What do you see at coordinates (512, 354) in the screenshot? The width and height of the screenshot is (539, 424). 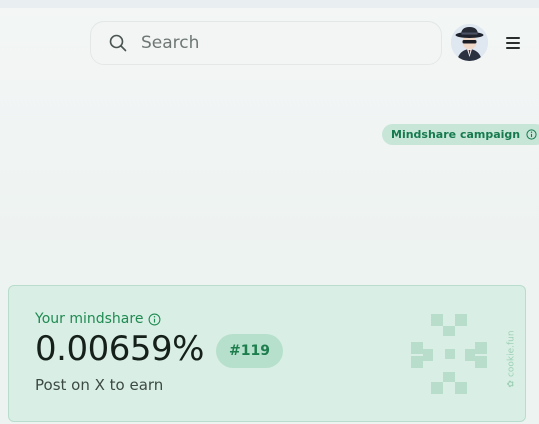 I see `brand-label: cookie.fun` at bounding box center [512, 354].